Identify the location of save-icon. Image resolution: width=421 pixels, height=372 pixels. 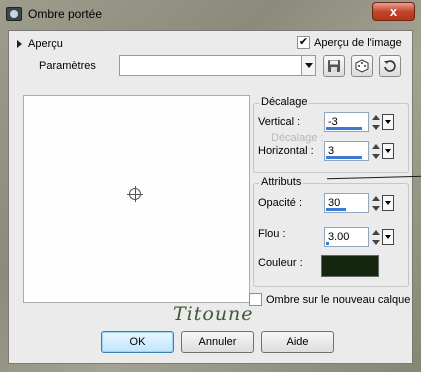
(334, 66).